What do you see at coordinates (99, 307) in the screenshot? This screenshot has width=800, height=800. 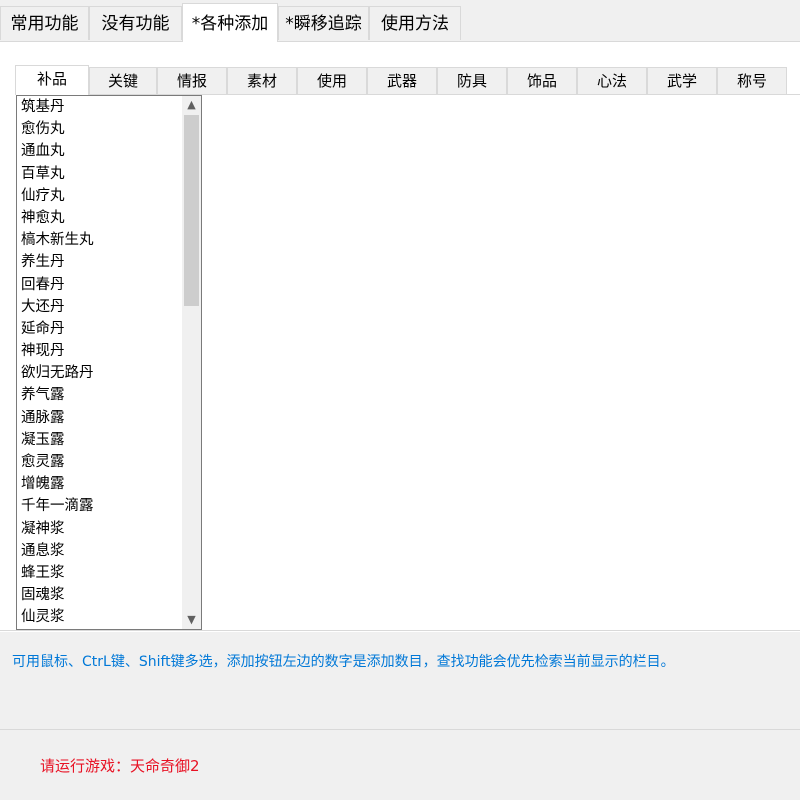 I see `list-item: 大还丹` at bounding box center [99, 307].